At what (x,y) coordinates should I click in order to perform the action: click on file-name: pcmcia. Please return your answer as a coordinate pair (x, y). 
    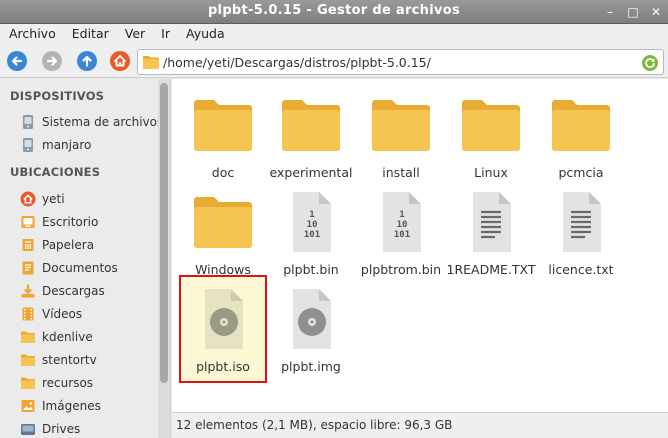
    Looking at the image, I should click on (581, 172).